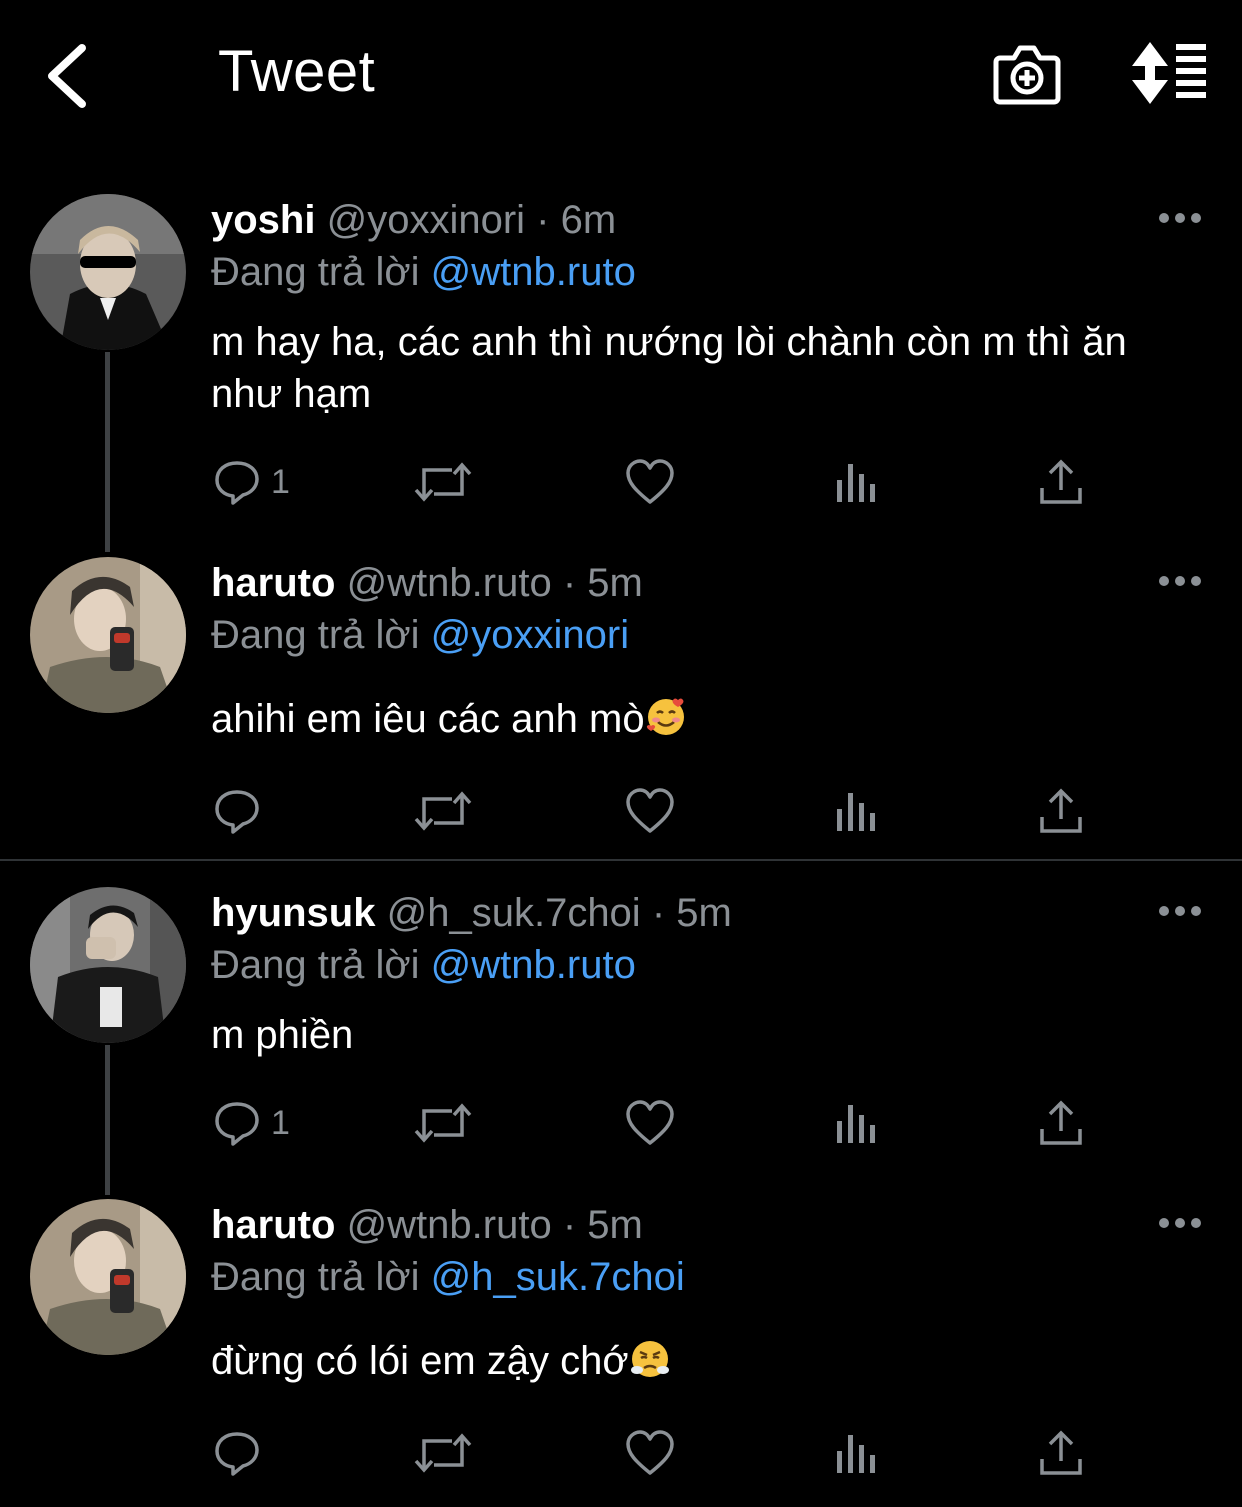 Image resolution: width=1242 pixels, height=1507 pixels. Describe the element at coordinates (1169, 73) in the screenshot. I see `sort-icon` at that location.